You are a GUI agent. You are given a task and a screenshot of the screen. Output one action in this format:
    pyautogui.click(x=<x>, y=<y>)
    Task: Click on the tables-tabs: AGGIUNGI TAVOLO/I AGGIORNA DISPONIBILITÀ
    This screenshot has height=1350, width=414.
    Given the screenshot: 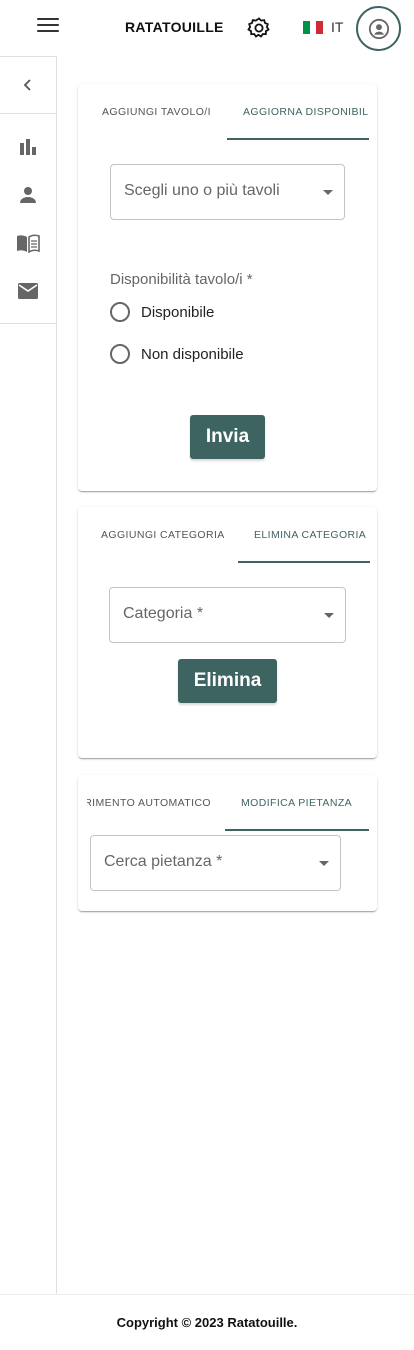 What is the action you would take?
    pyautogui.click(x=227, y=112)
    